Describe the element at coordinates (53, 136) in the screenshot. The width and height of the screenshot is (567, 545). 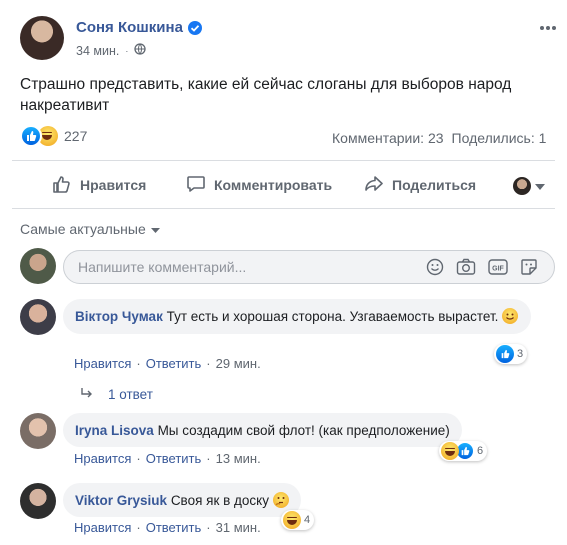
I see `reactions-summary: 227` at that location.